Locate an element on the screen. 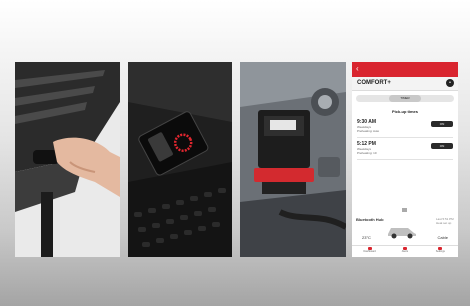 This screenshot has height=306, width=470. pickup-row: 5:12 PM Weekdays Preheating: 10 ON is located at coordinates (405, 149).